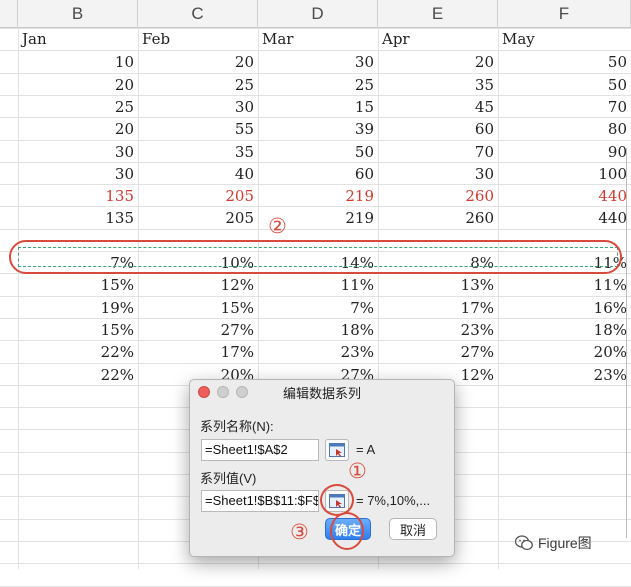  Describe the element at coordinates (564, 129) in the screenshot. I see `table-cell: 80` at that location.